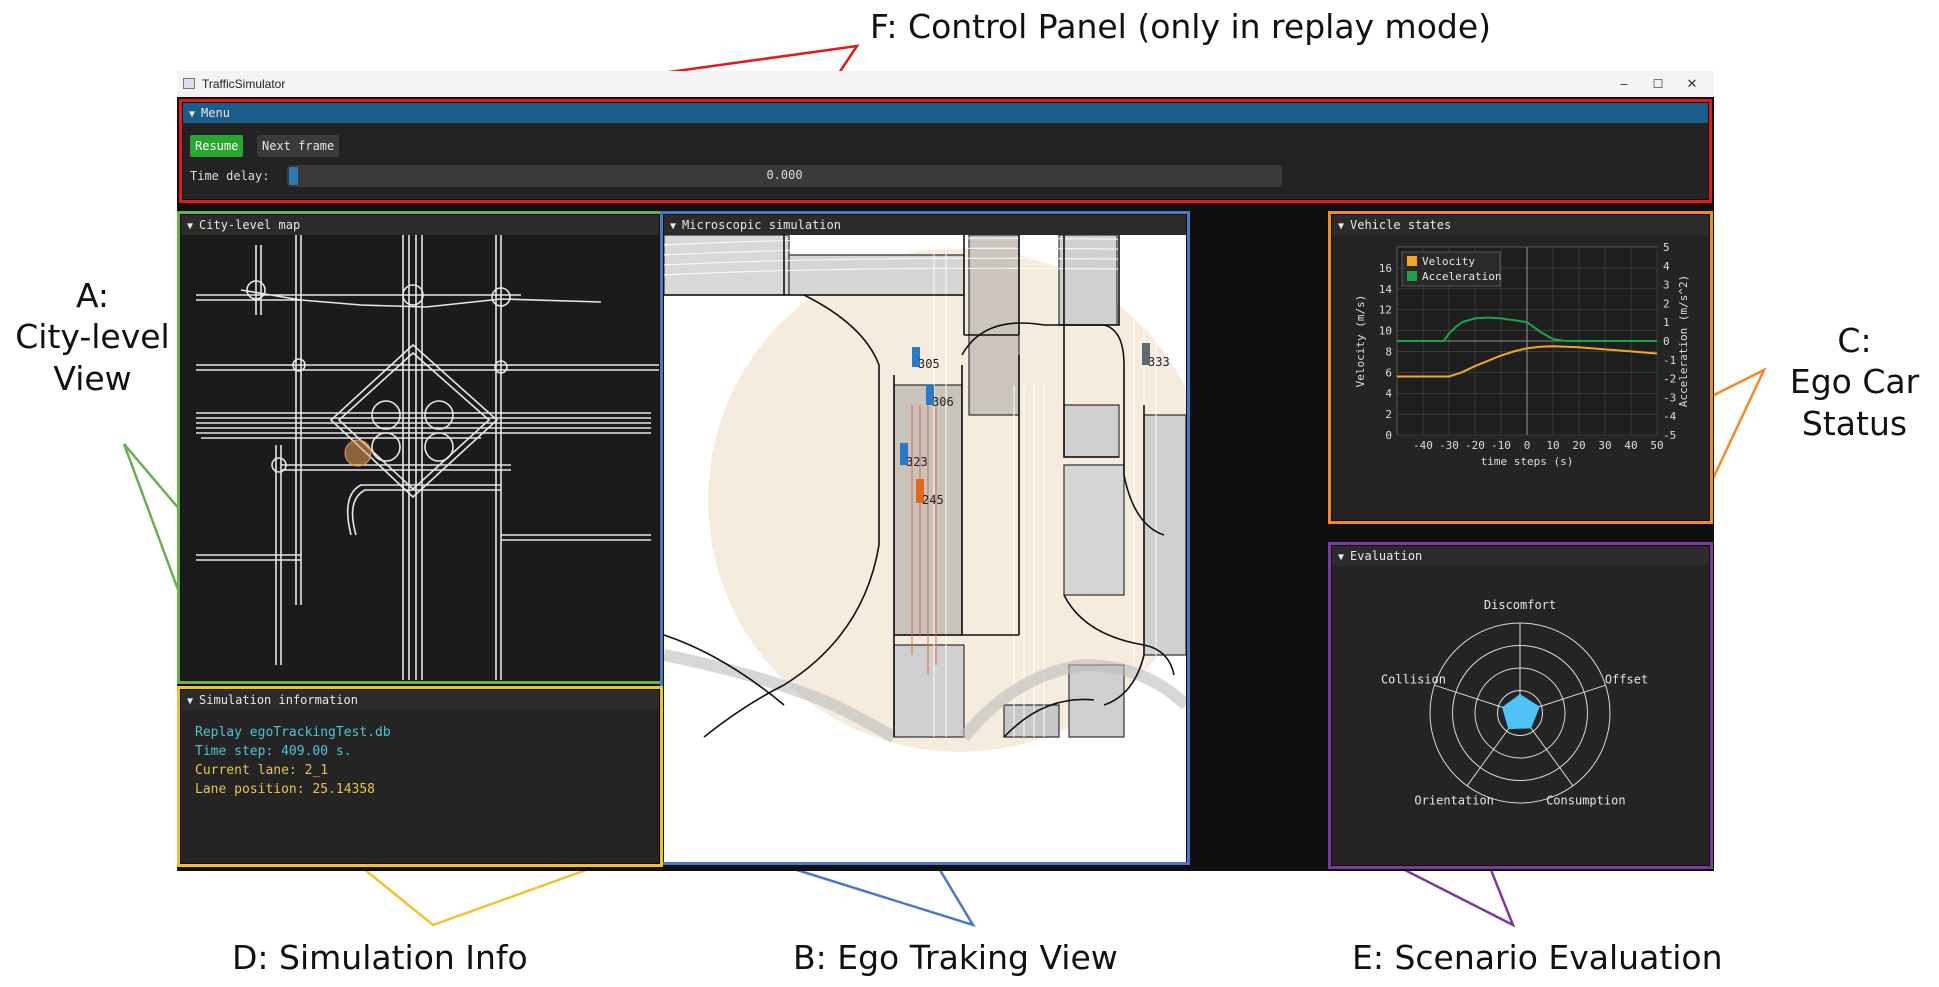 The image size is (1939, 987). What do you see at coordinates (1386, 556) in the screenshot?
I see `evaluation-title: Evaluation` at bounding box center [1386, 556].